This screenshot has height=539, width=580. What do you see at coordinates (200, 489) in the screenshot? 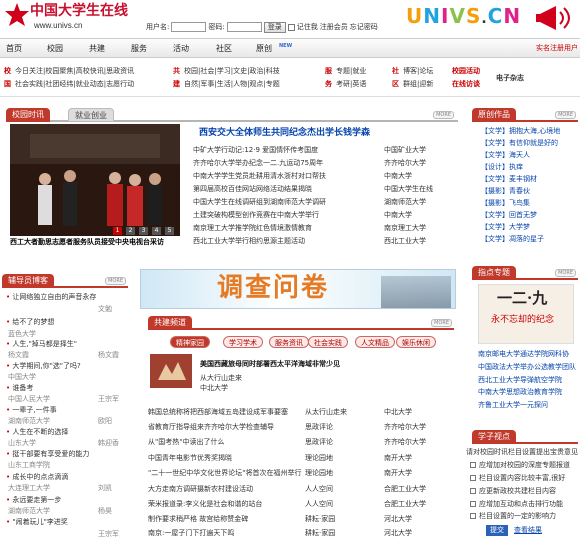
I see `joint-item-title: 大方走南方调研摄新农村建设活动` at bounding box center [200, 489].